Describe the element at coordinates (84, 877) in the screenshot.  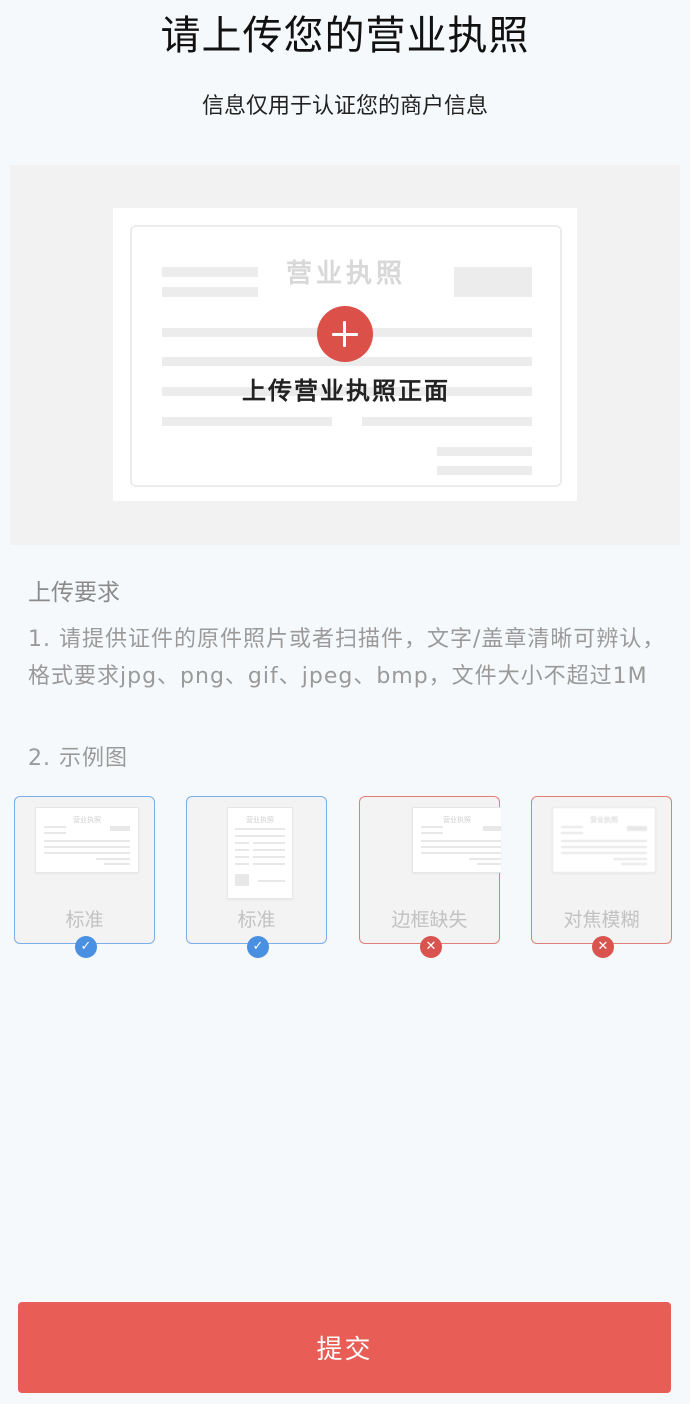
I see `example-standard-landscape: 营业执照 标准 ✓` at that location.